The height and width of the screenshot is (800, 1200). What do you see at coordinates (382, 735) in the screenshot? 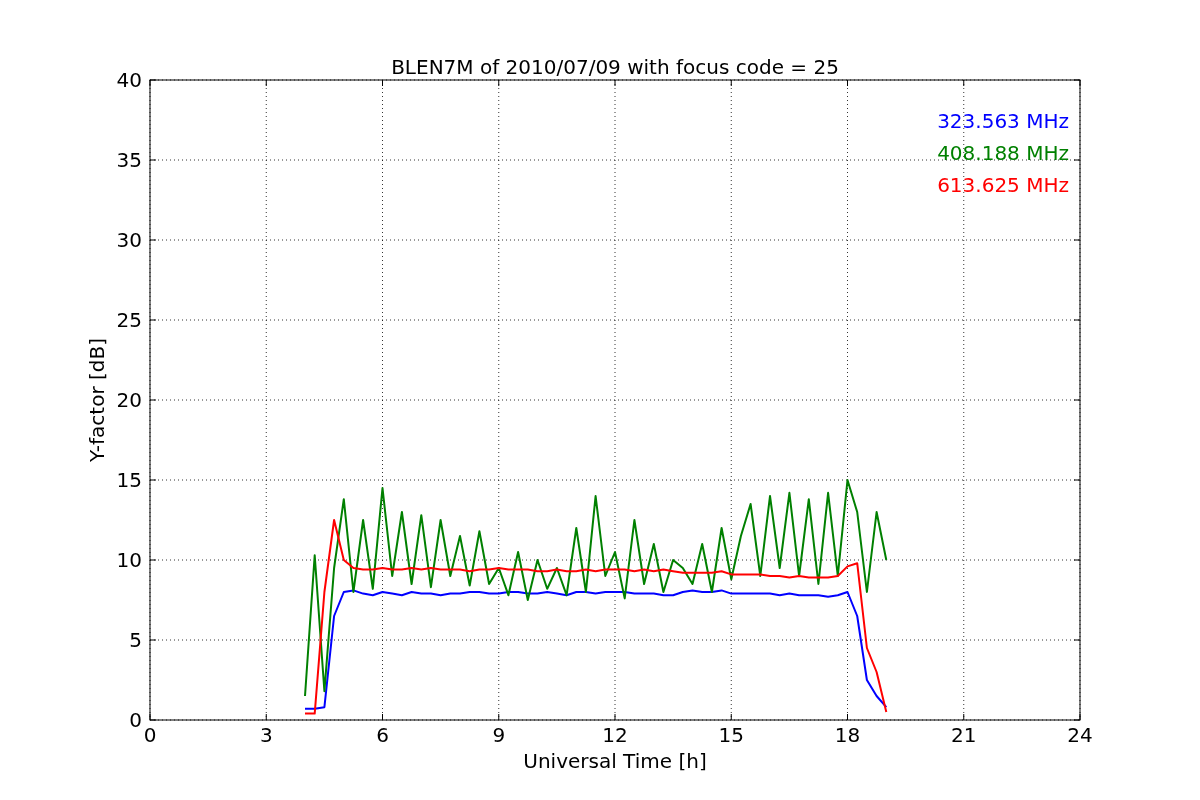
I see `tick-label: 6` at bounding box center [382, 735].